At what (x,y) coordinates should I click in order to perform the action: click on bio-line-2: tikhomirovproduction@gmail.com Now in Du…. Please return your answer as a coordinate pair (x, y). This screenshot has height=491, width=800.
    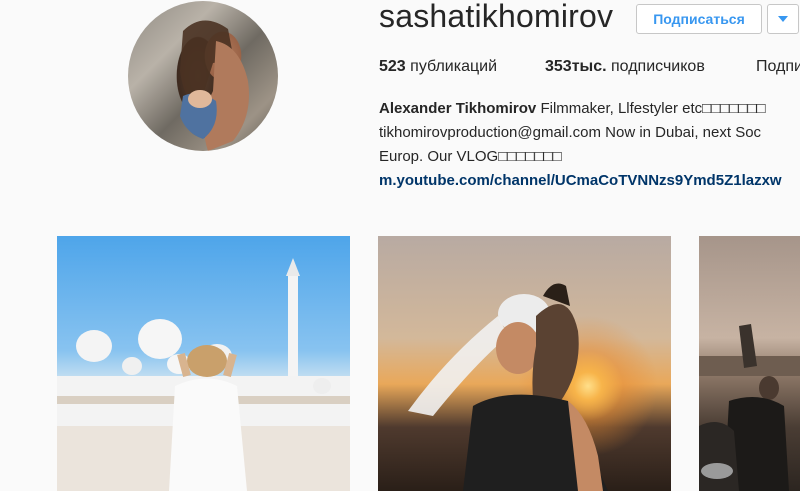
    Looking at the image, I should click on (570, 132).